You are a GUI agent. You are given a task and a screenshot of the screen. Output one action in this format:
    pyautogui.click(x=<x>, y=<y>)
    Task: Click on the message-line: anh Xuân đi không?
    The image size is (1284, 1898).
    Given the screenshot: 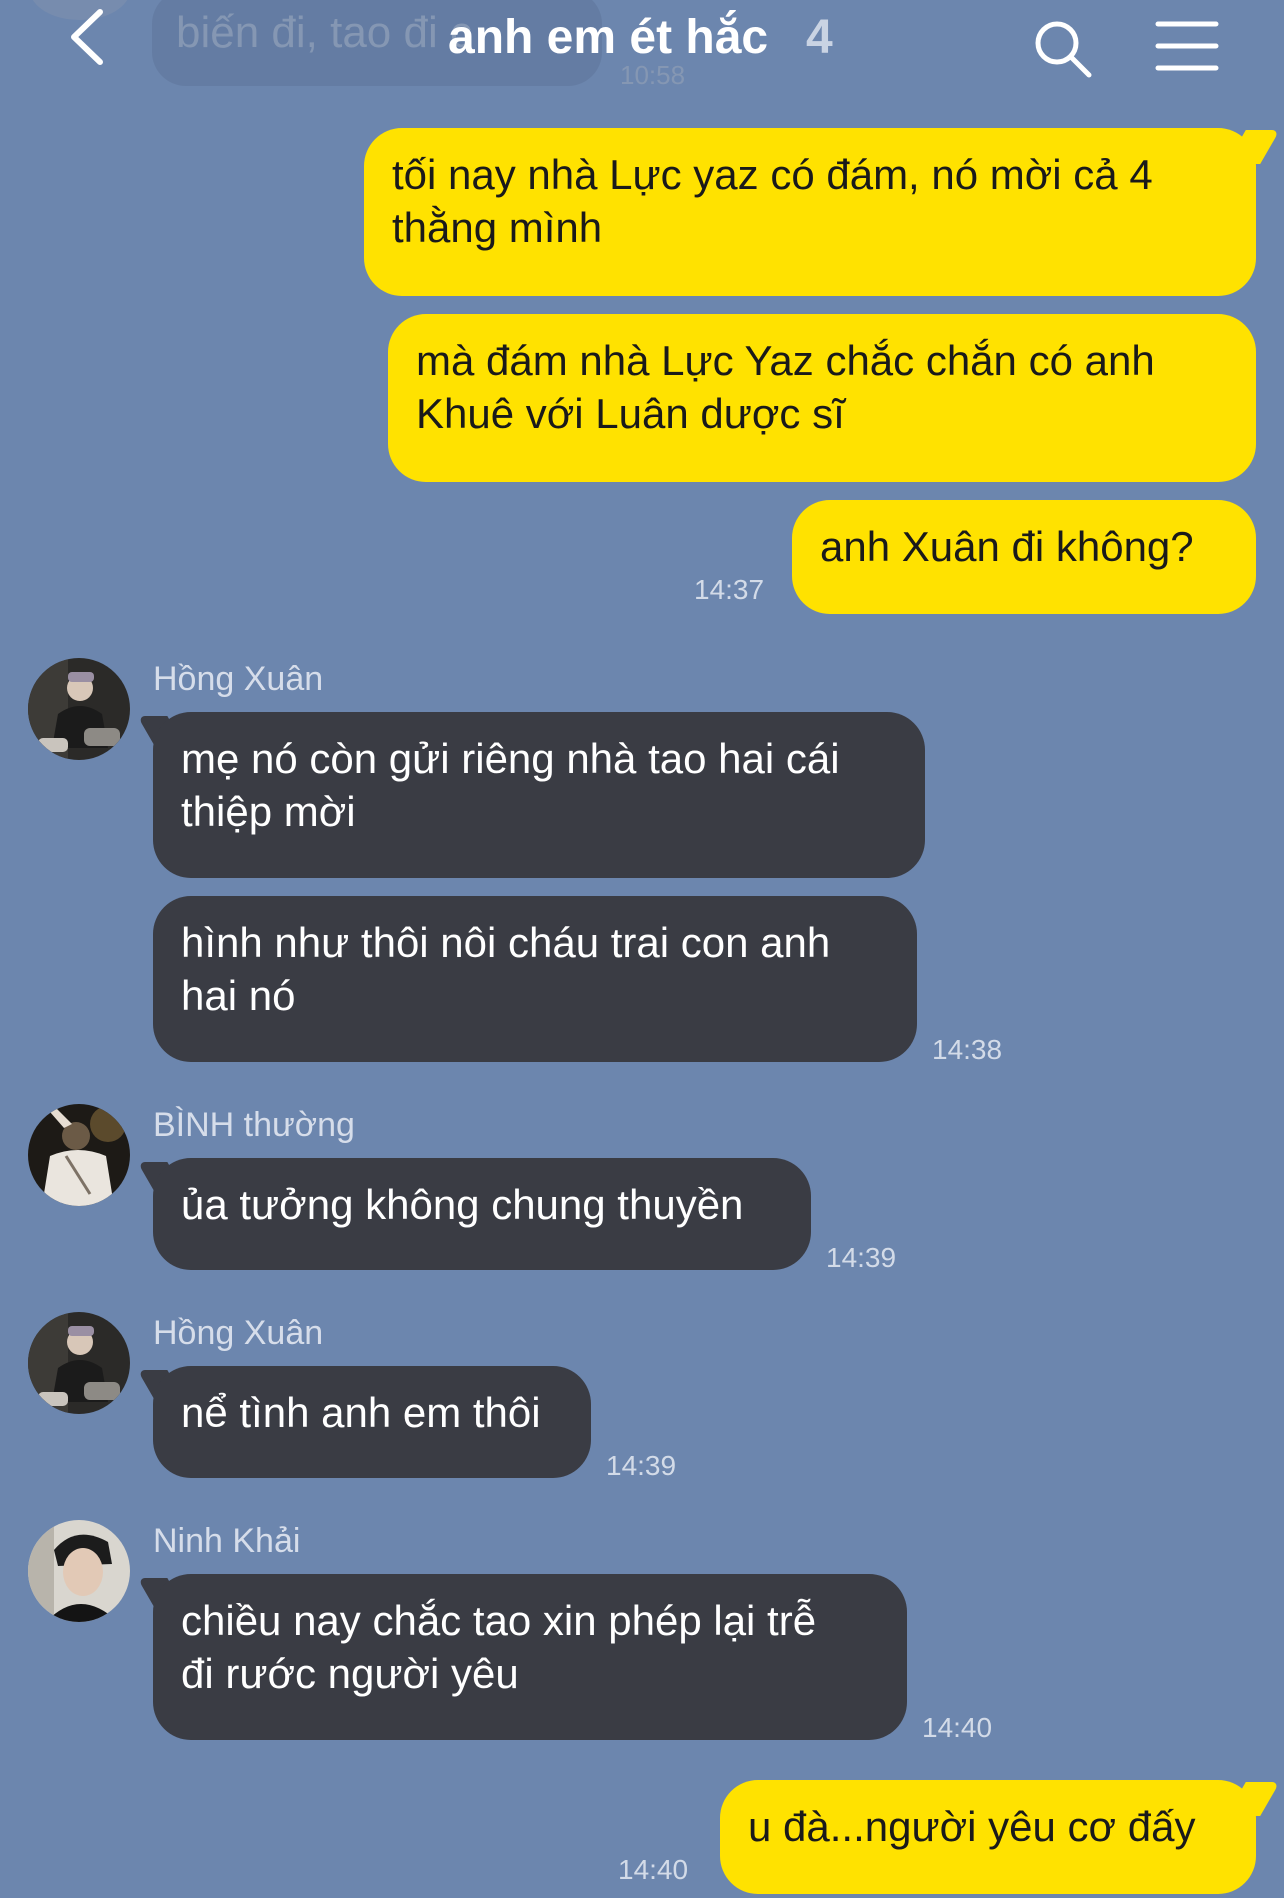 What is the action you would take?
    pyautogui.click(x=1007, y=546)
    